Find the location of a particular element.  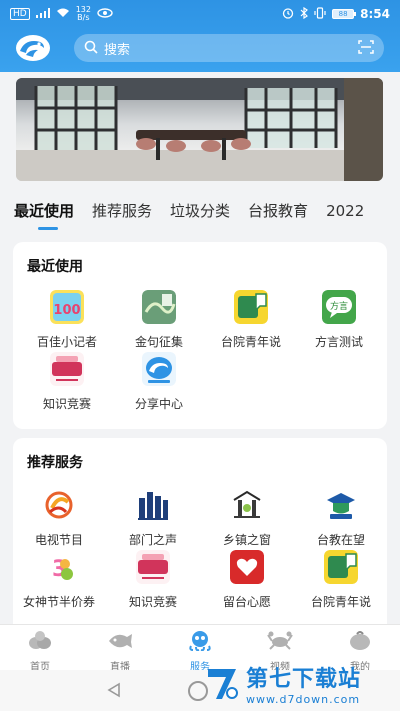

battery-indicator: 88 is located at coordinates (344, 14).